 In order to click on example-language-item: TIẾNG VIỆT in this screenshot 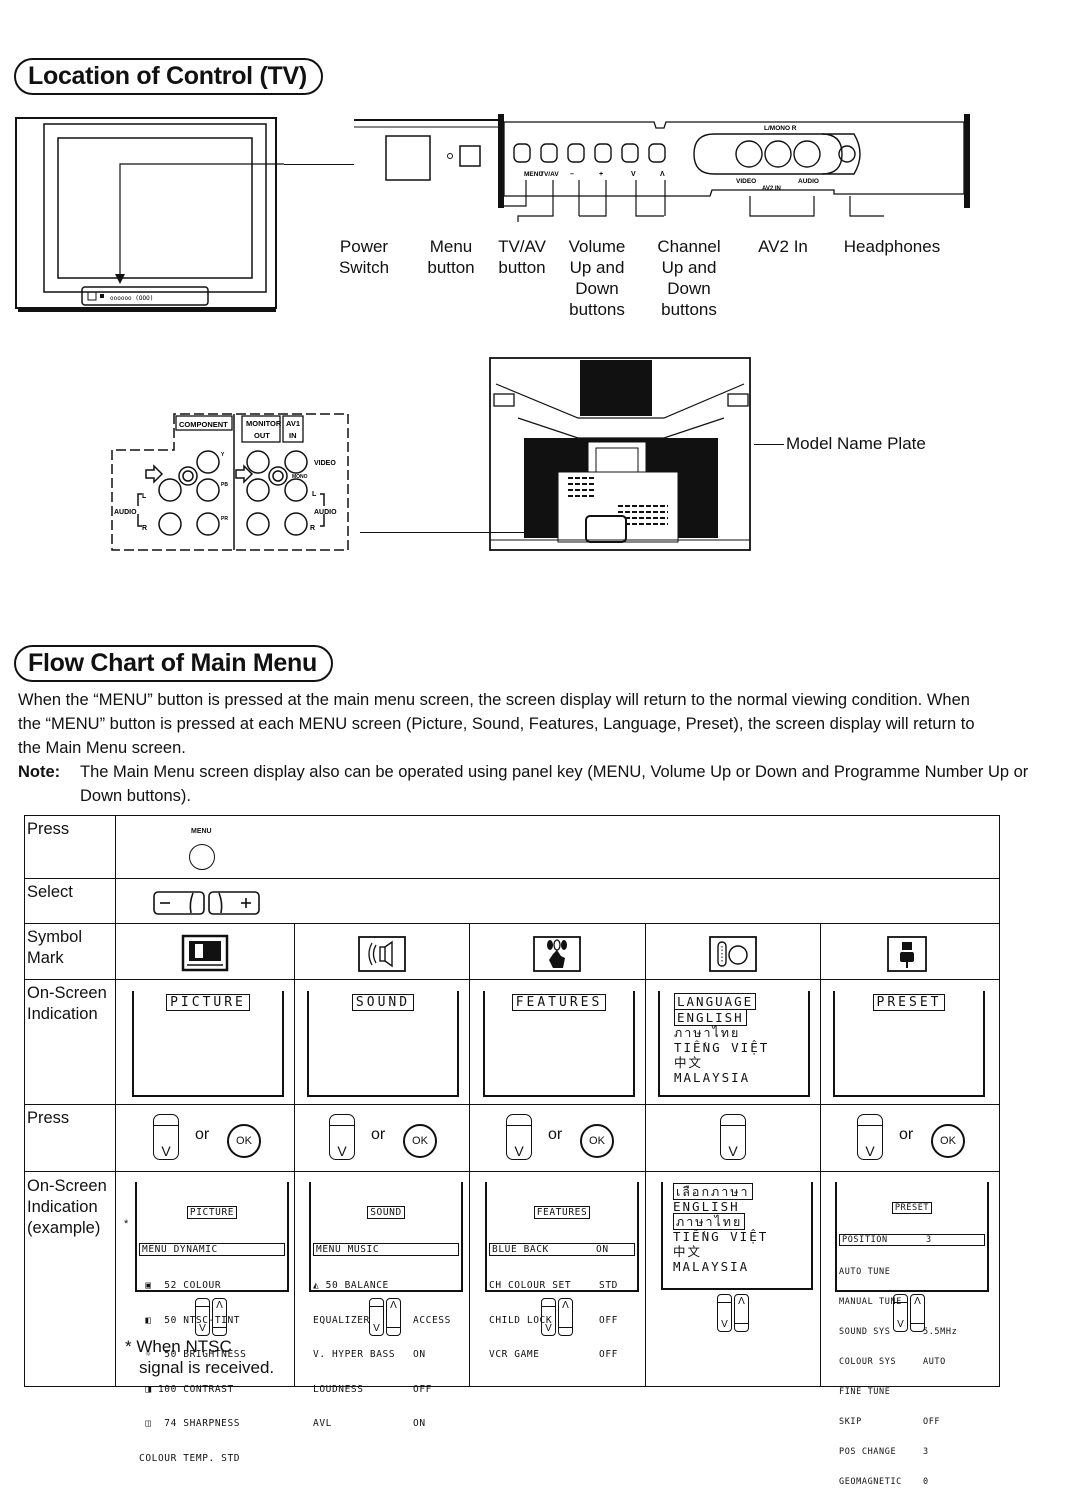, I will do `click(721, 1236)`.